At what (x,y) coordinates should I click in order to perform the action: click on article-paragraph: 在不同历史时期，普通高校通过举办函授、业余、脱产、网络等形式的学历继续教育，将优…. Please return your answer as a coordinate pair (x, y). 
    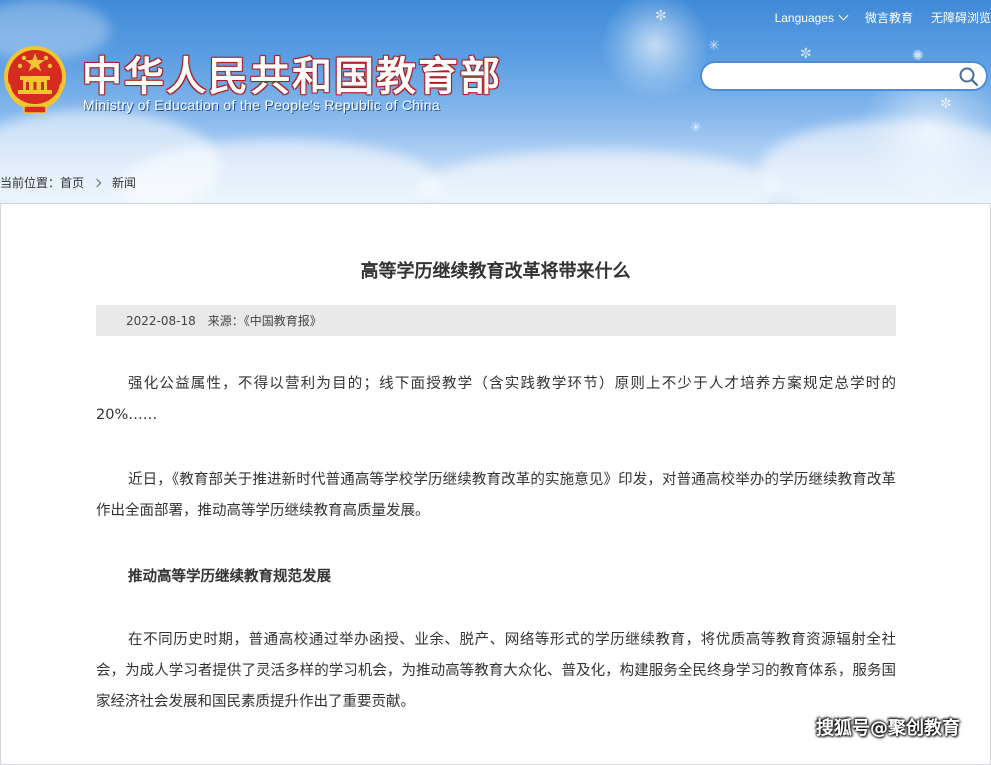
    Looking at the image, I should click on (496, 671).